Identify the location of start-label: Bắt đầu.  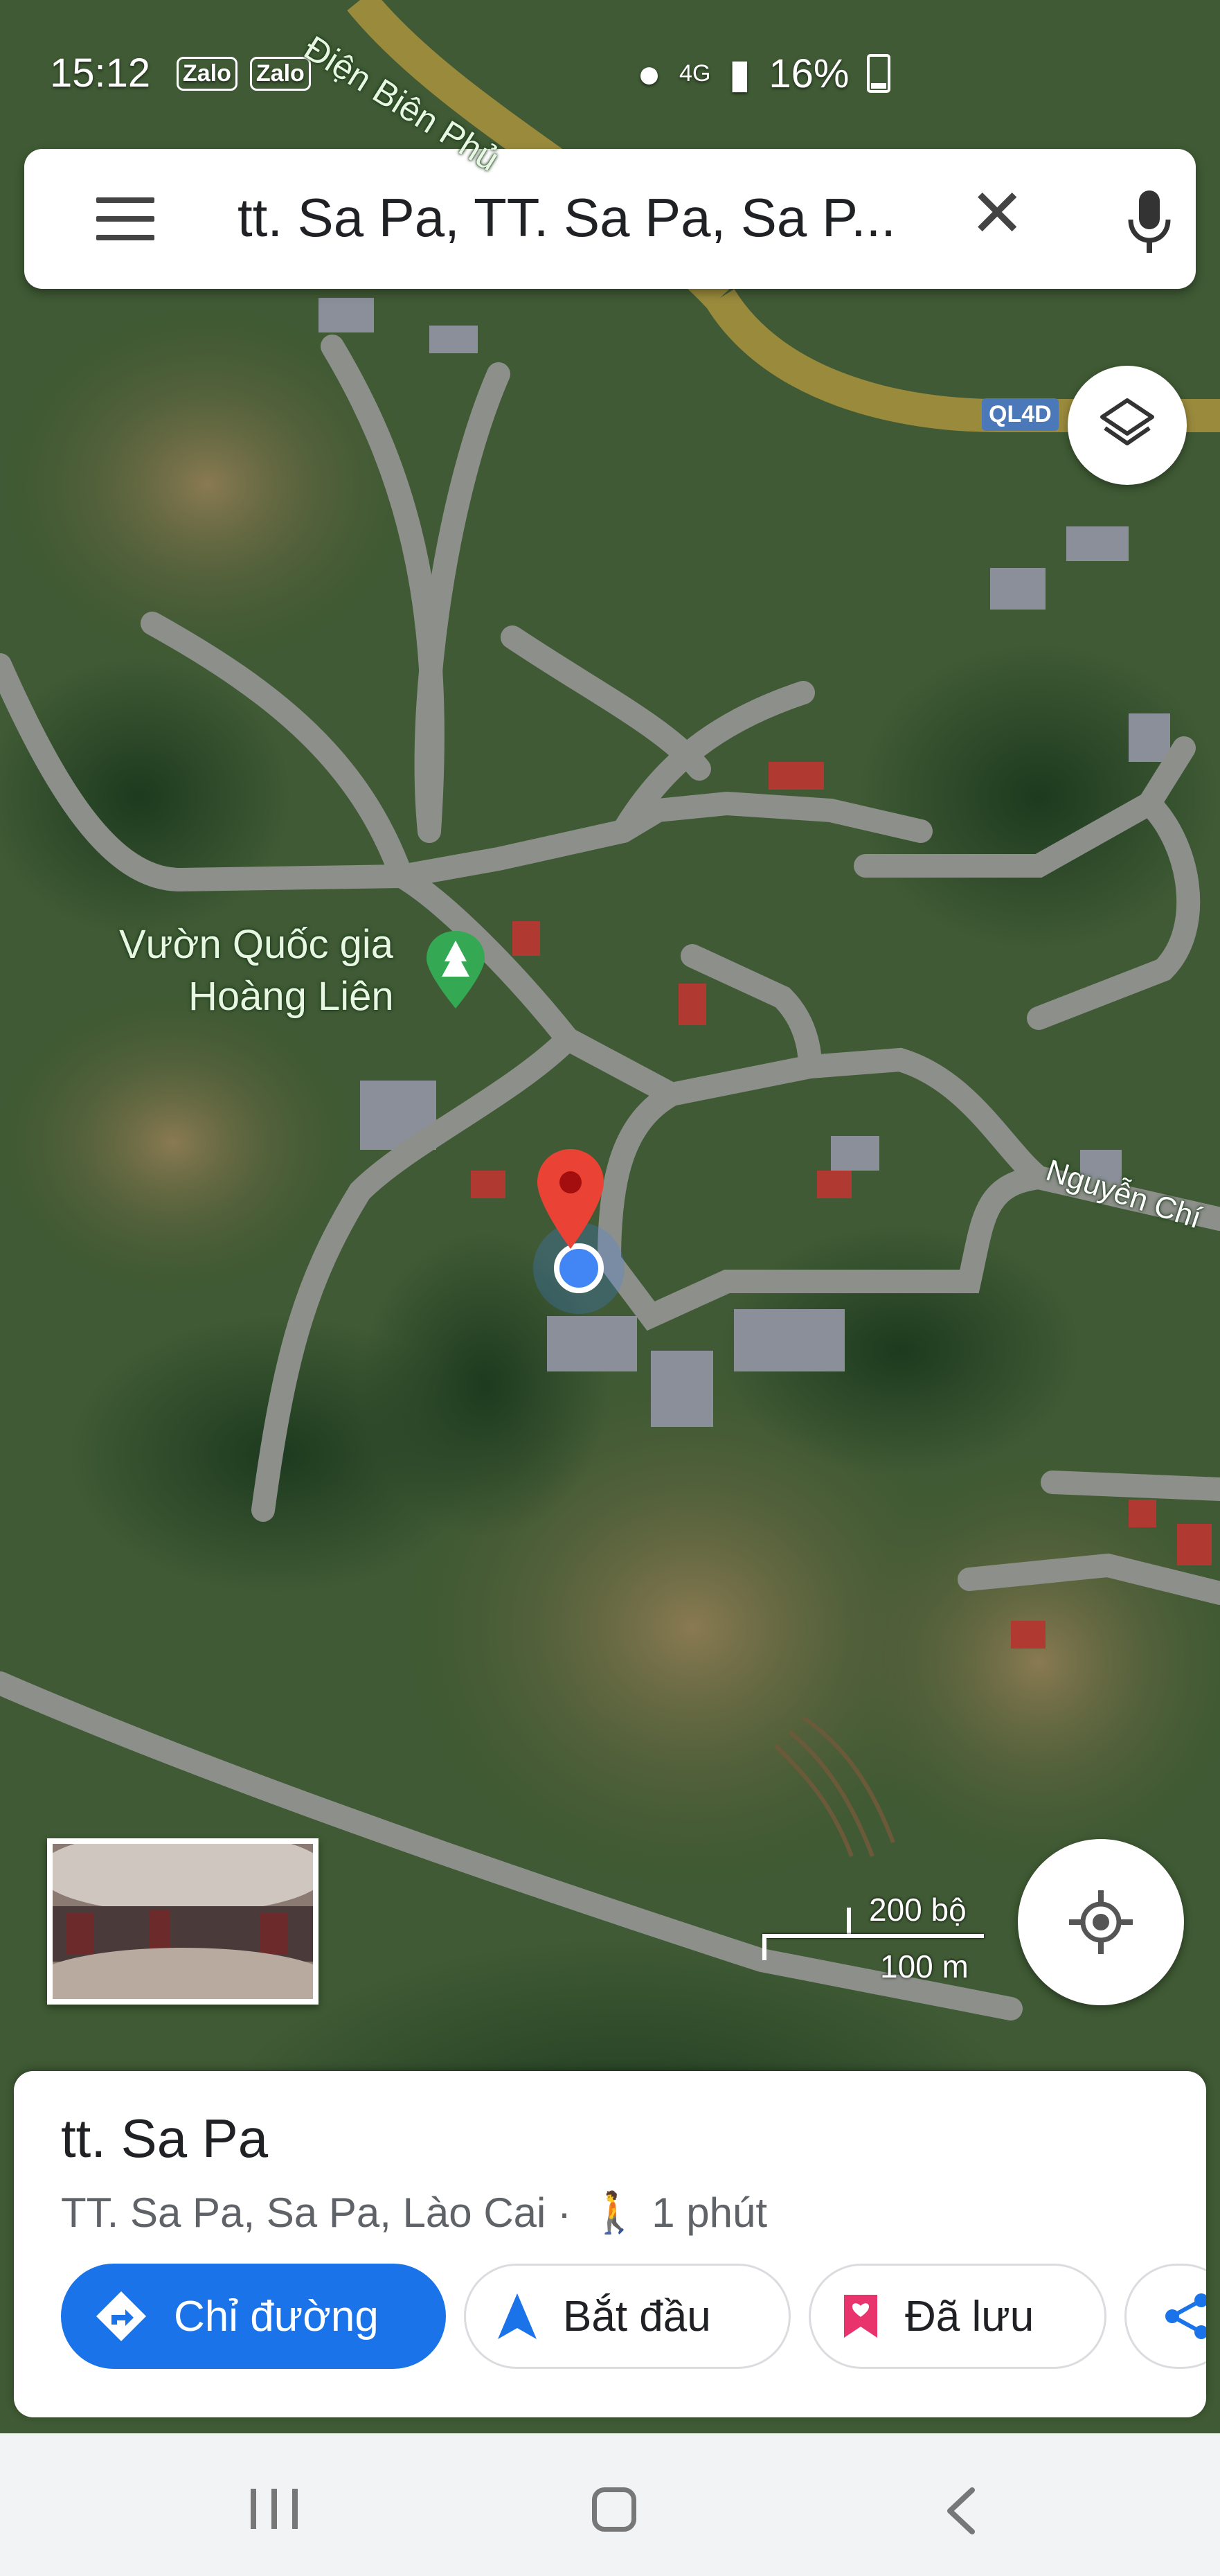
(637, 2316).